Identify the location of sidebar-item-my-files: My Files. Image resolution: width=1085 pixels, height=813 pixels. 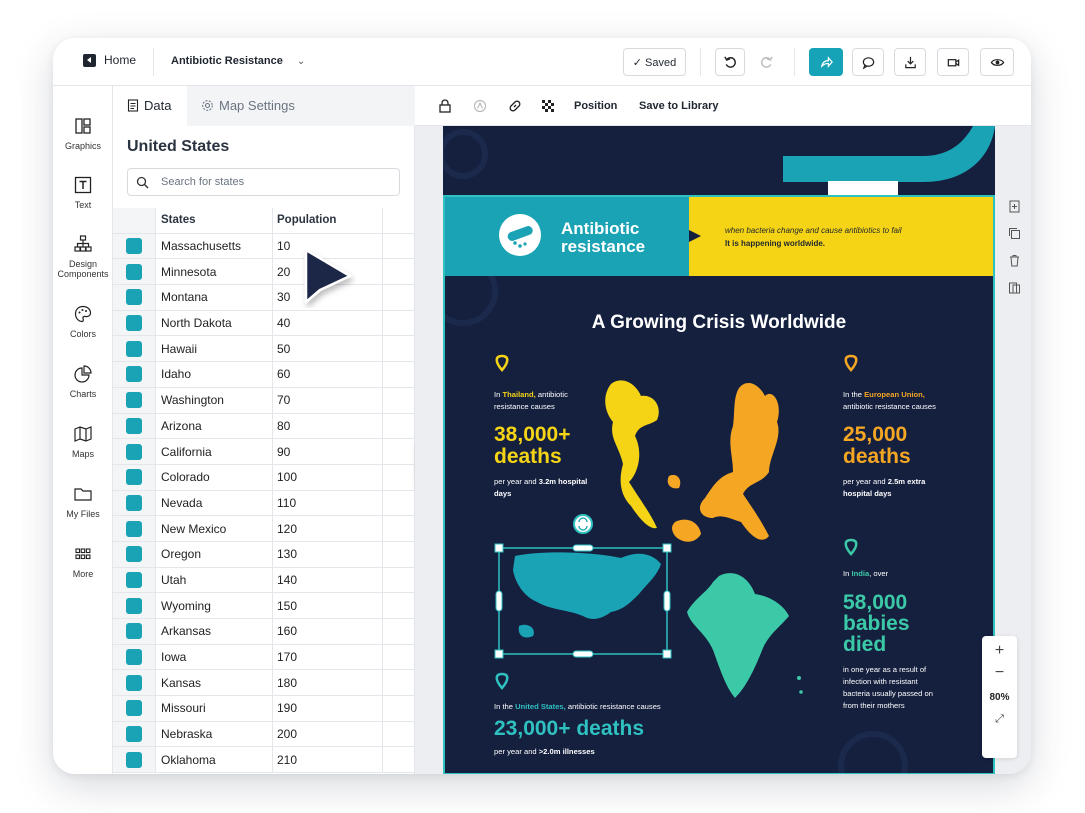
(83, 501).